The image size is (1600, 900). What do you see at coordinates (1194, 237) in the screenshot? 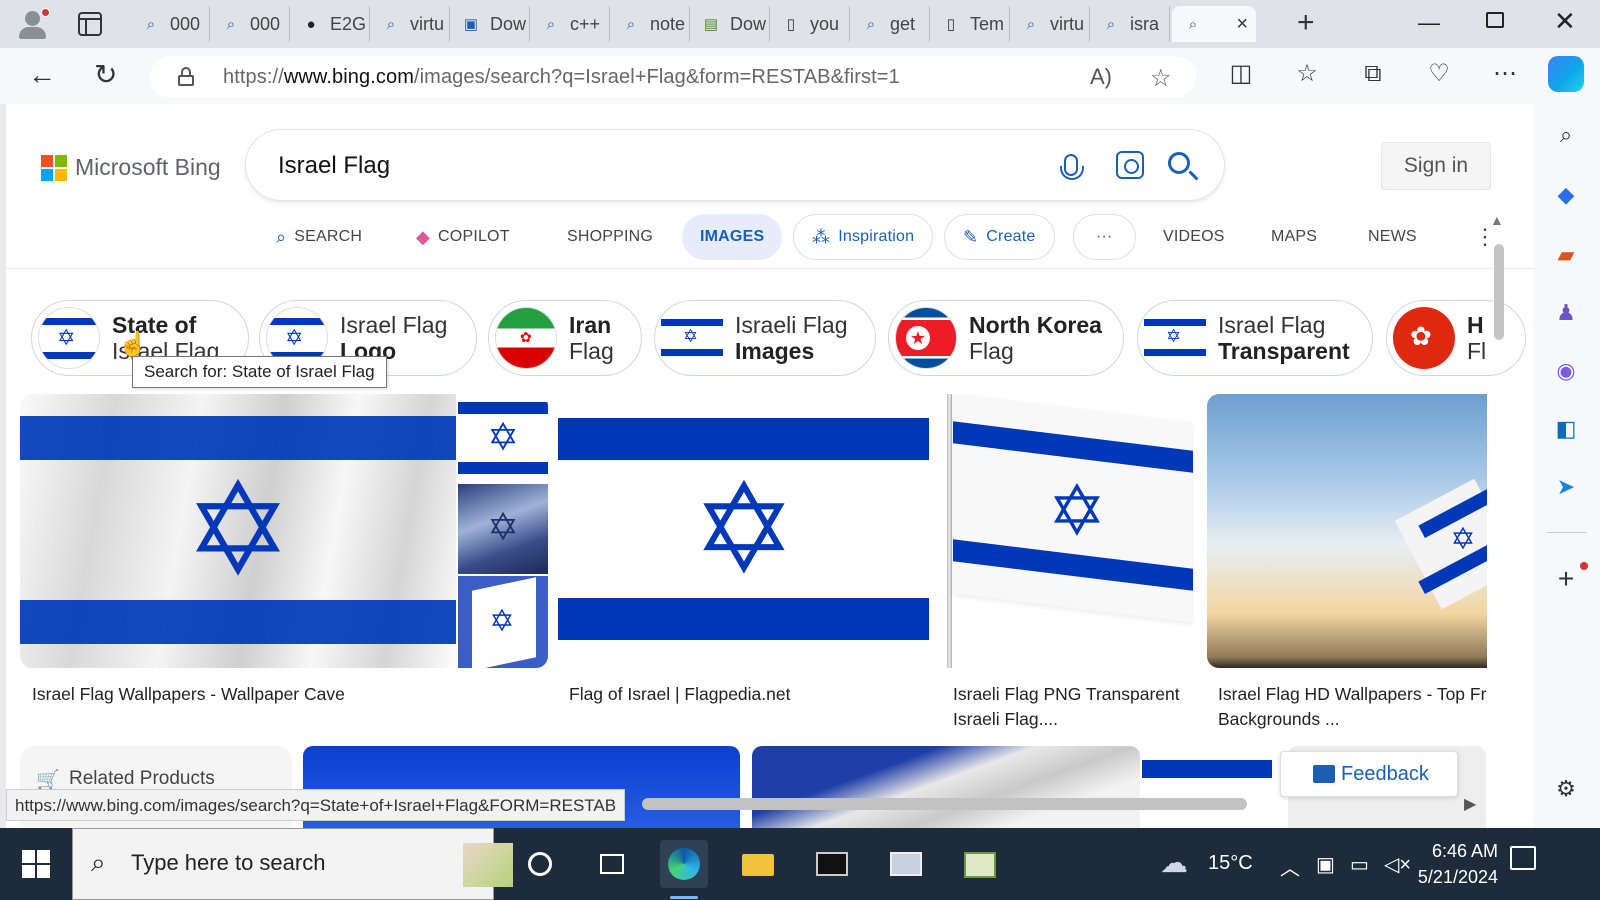
I see `tab-videos: VIDEOS` at bounding box center [1194, 237].